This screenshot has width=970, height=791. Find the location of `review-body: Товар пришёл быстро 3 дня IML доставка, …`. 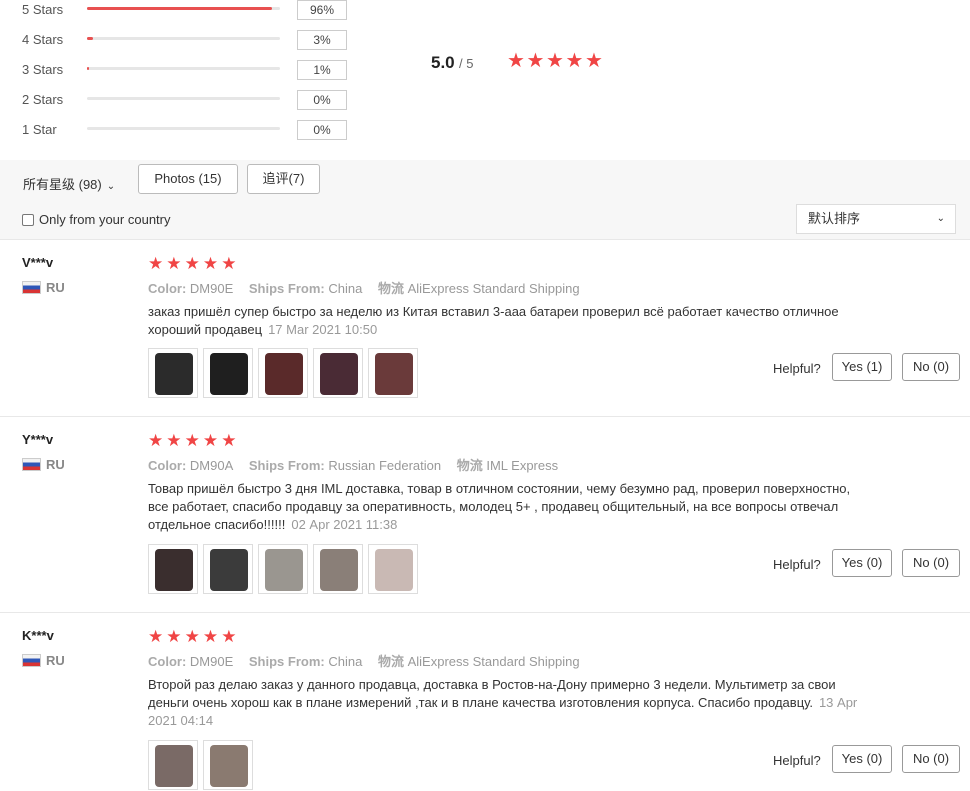

review-body: Товар пришёл быстро 3 дня IML доставка, … is located at coordinates (499, 506).